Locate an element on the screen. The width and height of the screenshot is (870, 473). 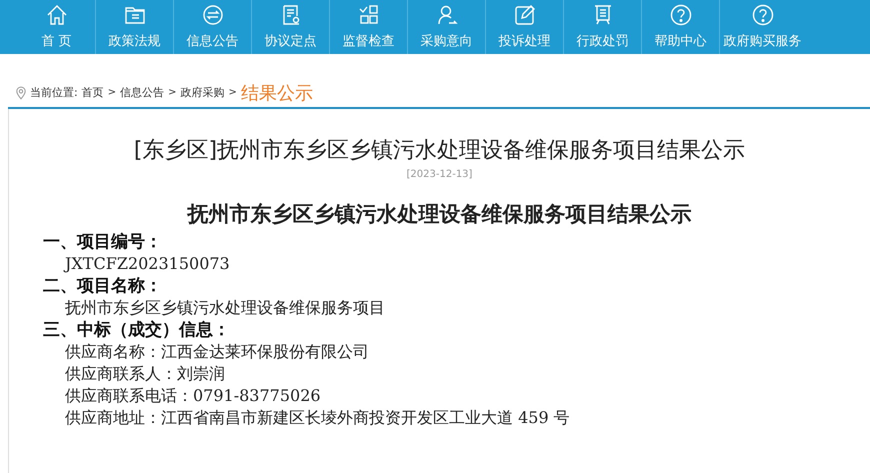
article-date: [2023-12-13] is located at coordinates (440, 174).